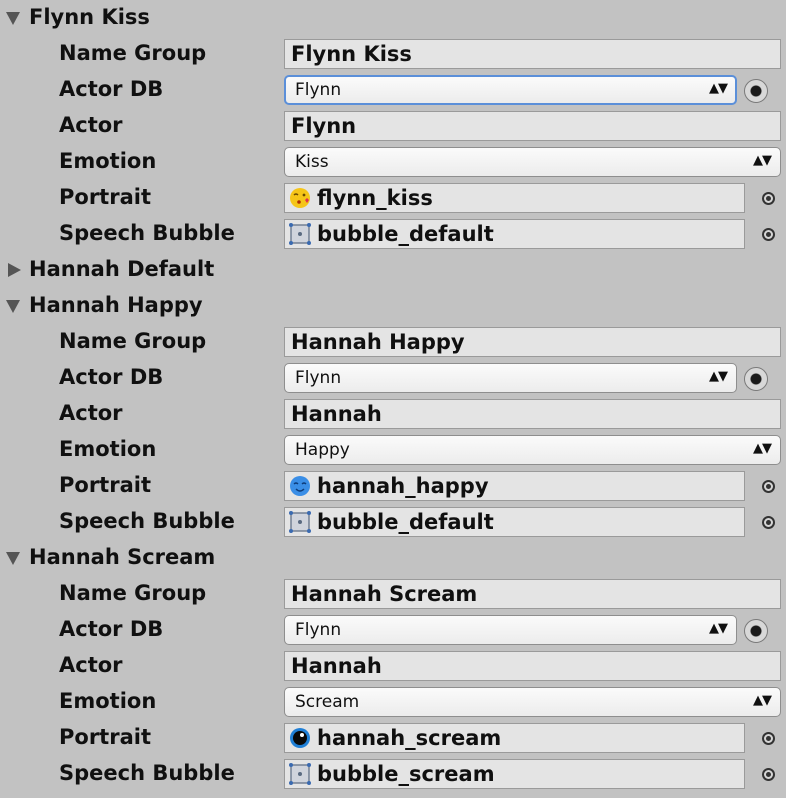 This screenshot has height=798, width=786. Describe the element at coordinates (409, 738) in the screenshot. I see `portrait-value: hannah_scream` at that location.